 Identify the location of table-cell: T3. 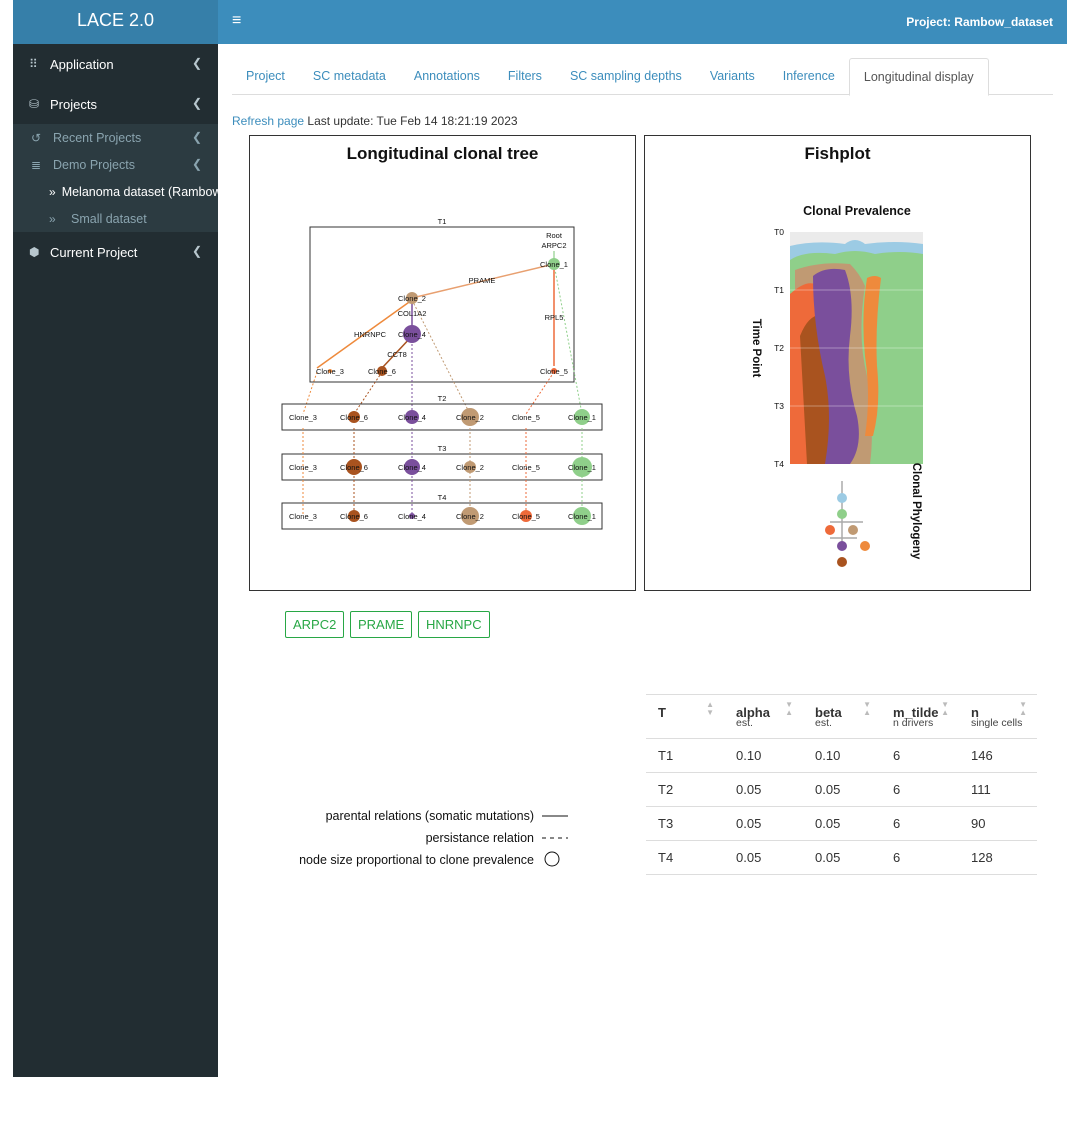
(685, 823).